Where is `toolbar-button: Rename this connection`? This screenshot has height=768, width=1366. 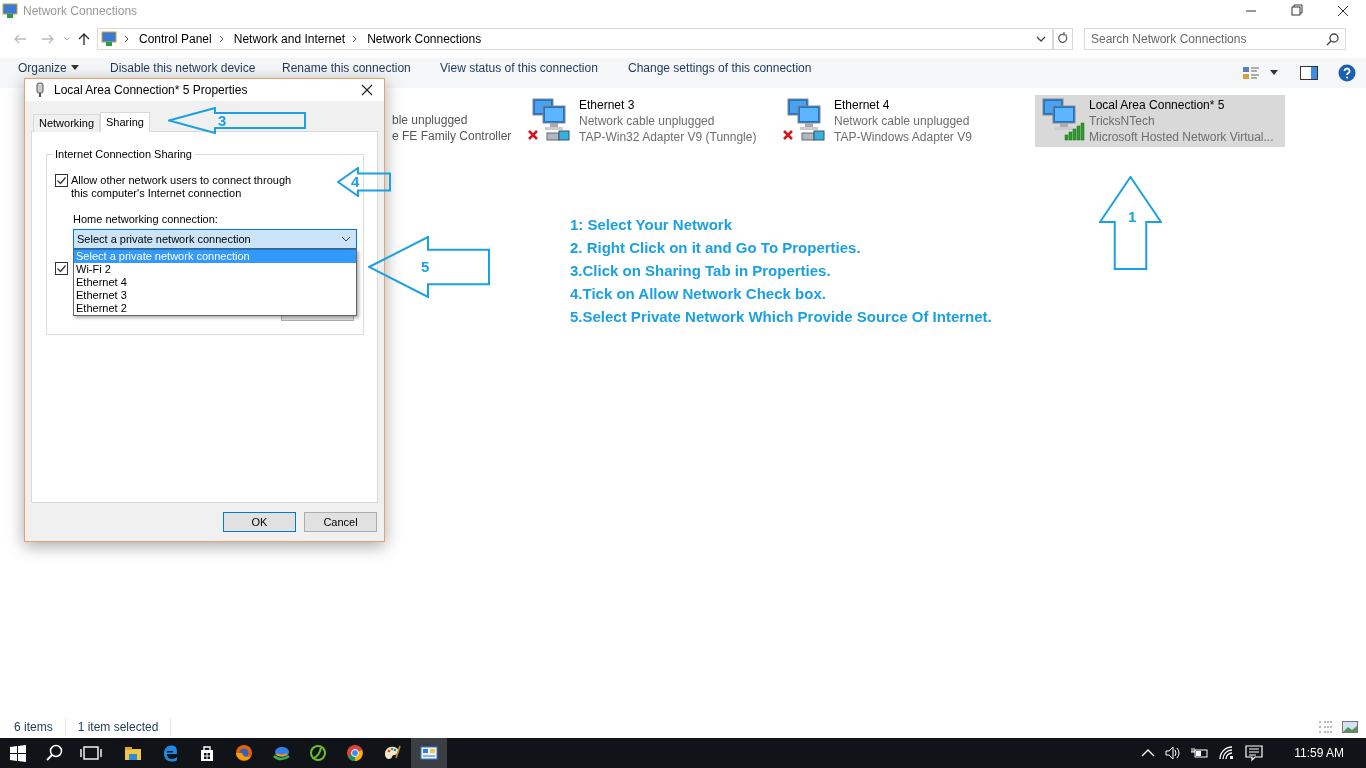
toolbar-button: Rename this connection is located at coordinates (346, 68).